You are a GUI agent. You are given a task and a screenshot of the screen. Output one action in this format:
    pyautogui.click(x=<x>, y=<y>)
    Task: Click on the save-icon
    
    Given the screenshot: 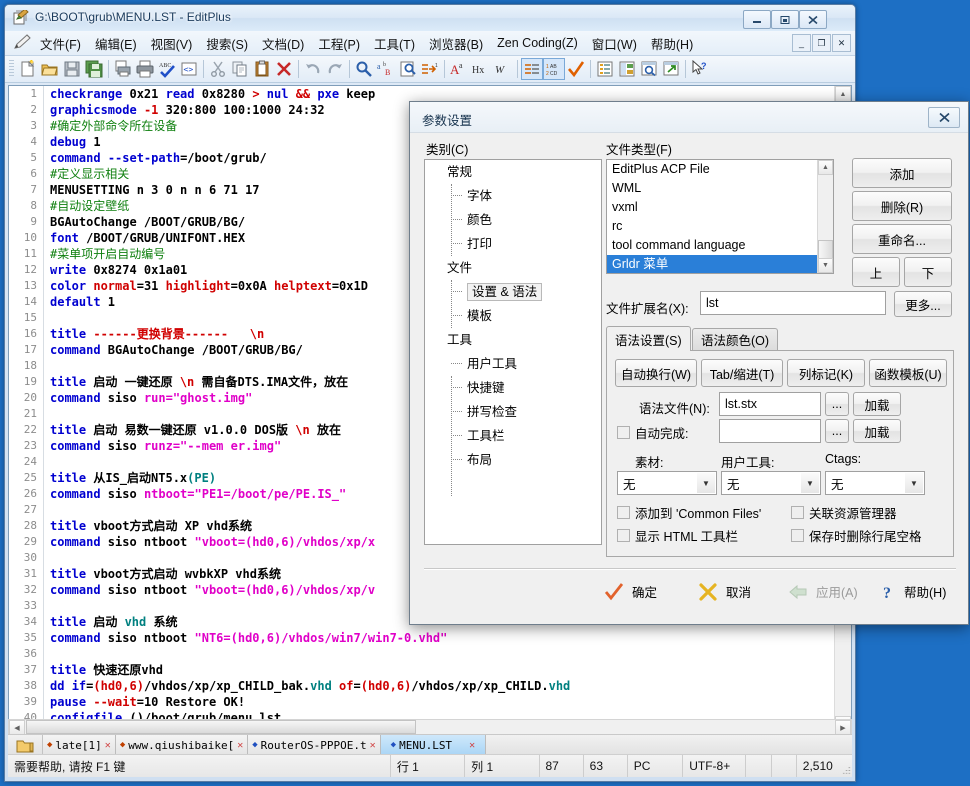 What is the action you would take?
    pyautogui.click(x=72, y=69)
    